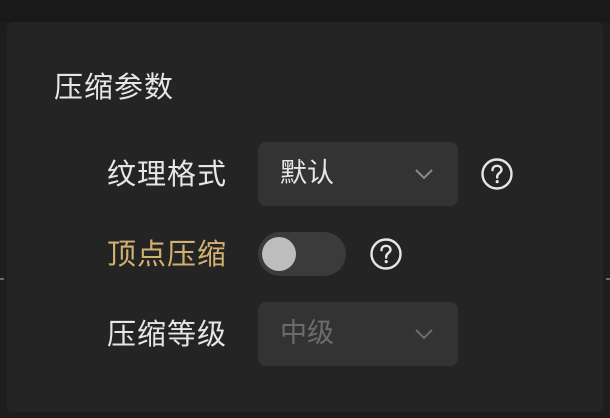 The image size is (610, 418). I want to click on texture-format-select: 默认, so click(358, 174).